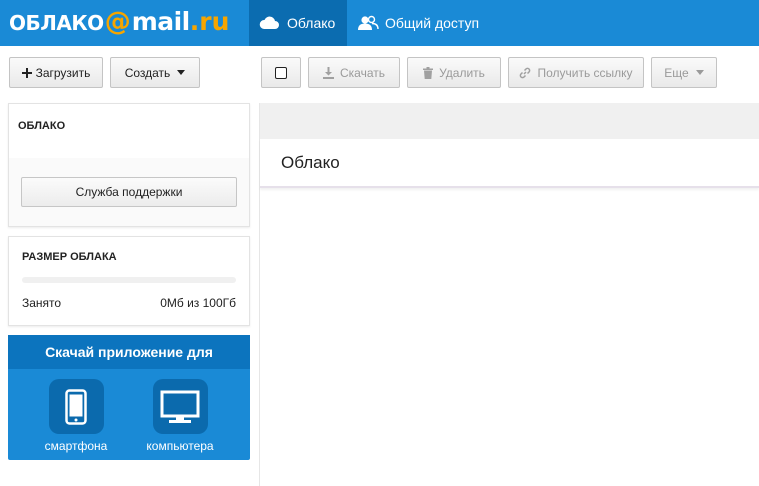  What do you see at coordinates (56, 23) in the screenshot?
I see `logo-text-cloud: ОБЛАКО` at bounding box center [56, 23].